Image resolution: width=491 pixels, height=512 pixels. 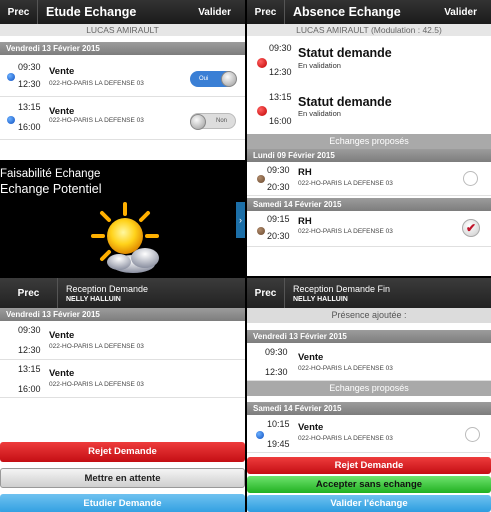 I want to click on checkmark-icon: ✔, so click(x=471, y=228).